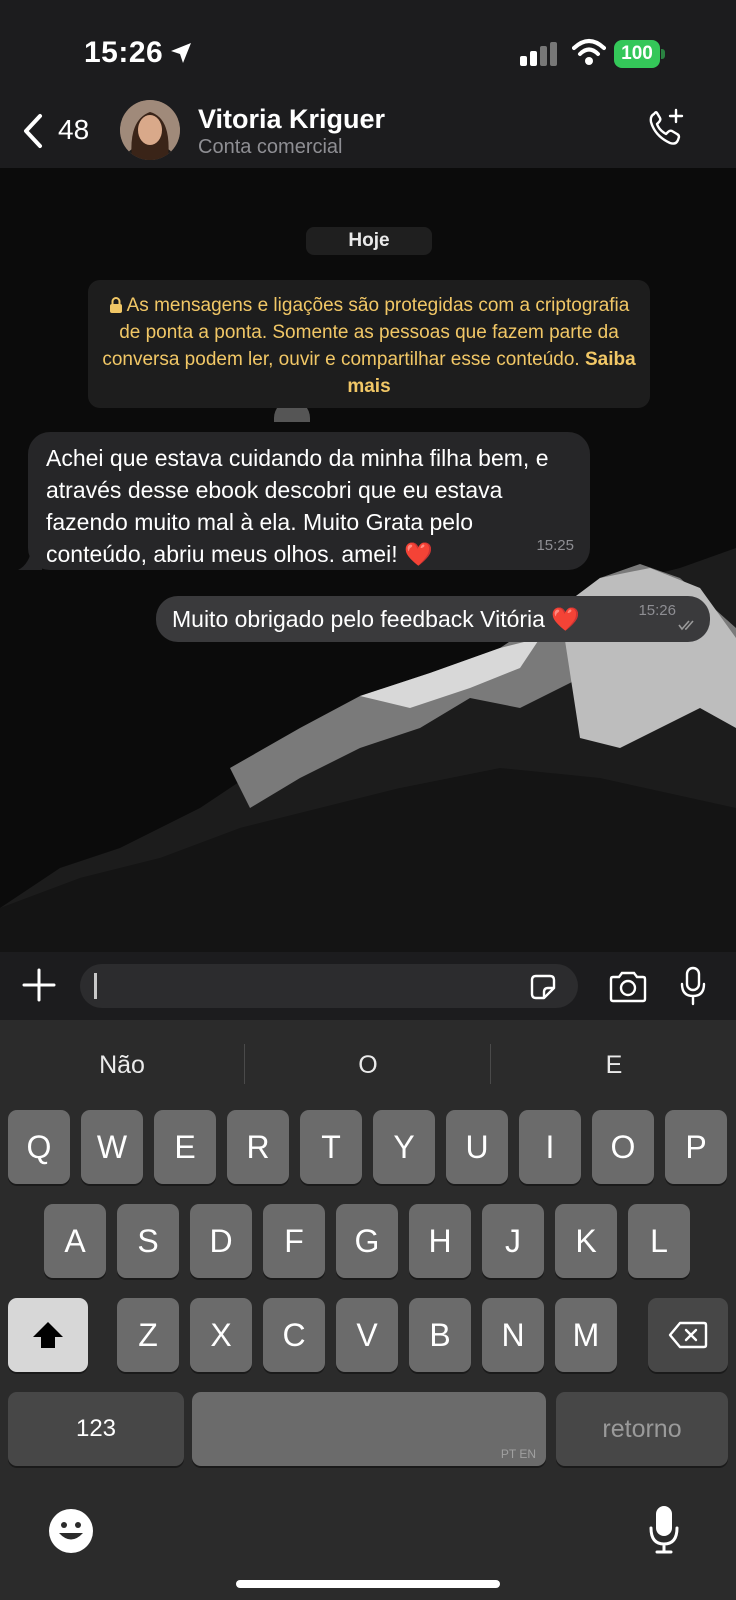 The height and width of the screenshot is (1600, 736). What do you see at coordinates (614, 1065) in the screenshot?
I see `suggestion-3: E` at bounding box center [614, 1065].